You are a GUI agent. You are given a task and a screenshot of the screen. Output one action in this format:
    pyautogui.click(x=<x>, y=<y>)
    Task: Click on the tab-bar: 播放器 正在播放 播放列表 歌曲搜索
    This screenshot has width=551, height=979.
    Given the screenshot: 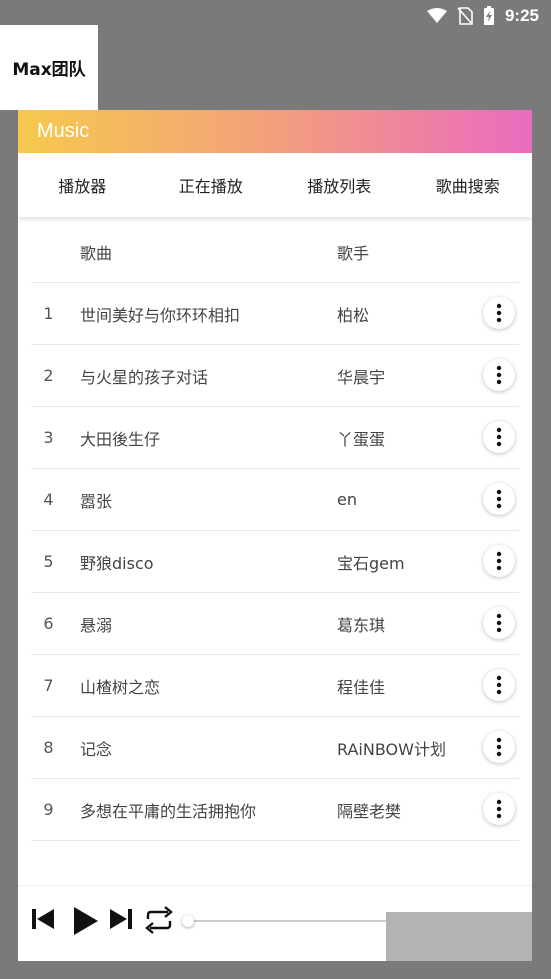 What is the action you would take?
    pyautogui.click(x=275, y=185)
    